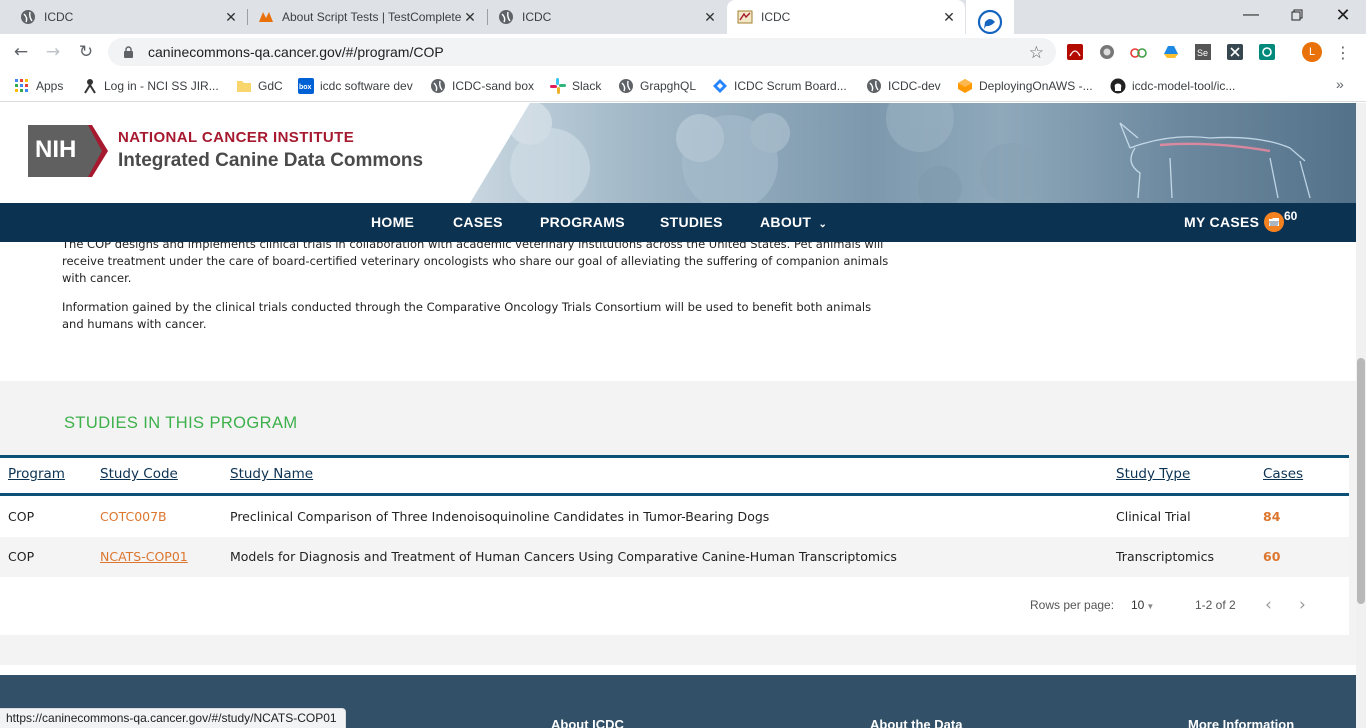 The image size is (1366, 728). I want to click on browser-tab-4-active: ICDC ✕, so click(846, 17).